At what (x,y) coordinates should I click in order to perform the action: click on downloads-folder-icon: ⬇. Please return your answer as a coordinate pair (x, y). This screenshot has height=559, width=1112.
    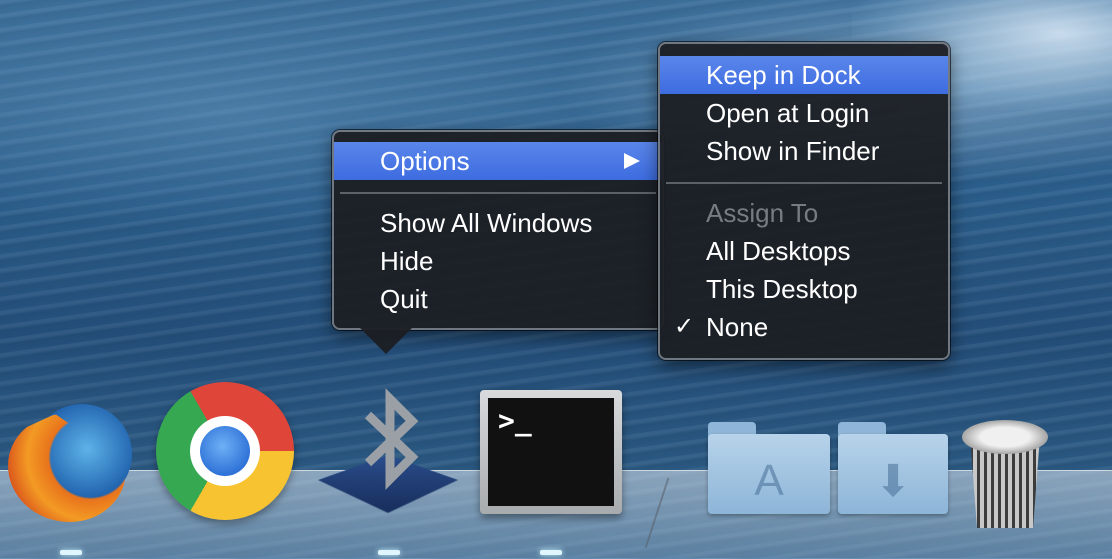
    Looking at the image, I should click on (893, 468).